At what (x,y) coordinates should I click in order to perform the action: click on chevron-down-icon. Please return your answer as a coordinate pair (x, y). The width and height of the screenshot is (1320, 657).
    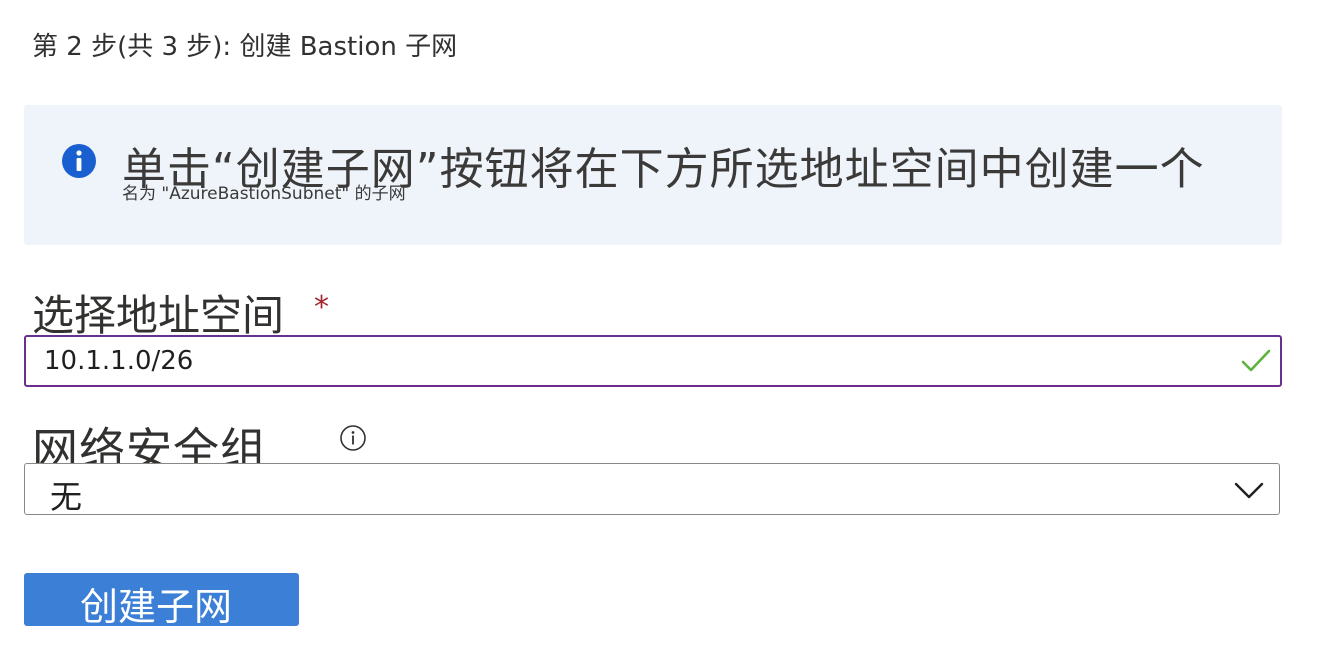
    Looking at the image, I should click on (1249, 490).